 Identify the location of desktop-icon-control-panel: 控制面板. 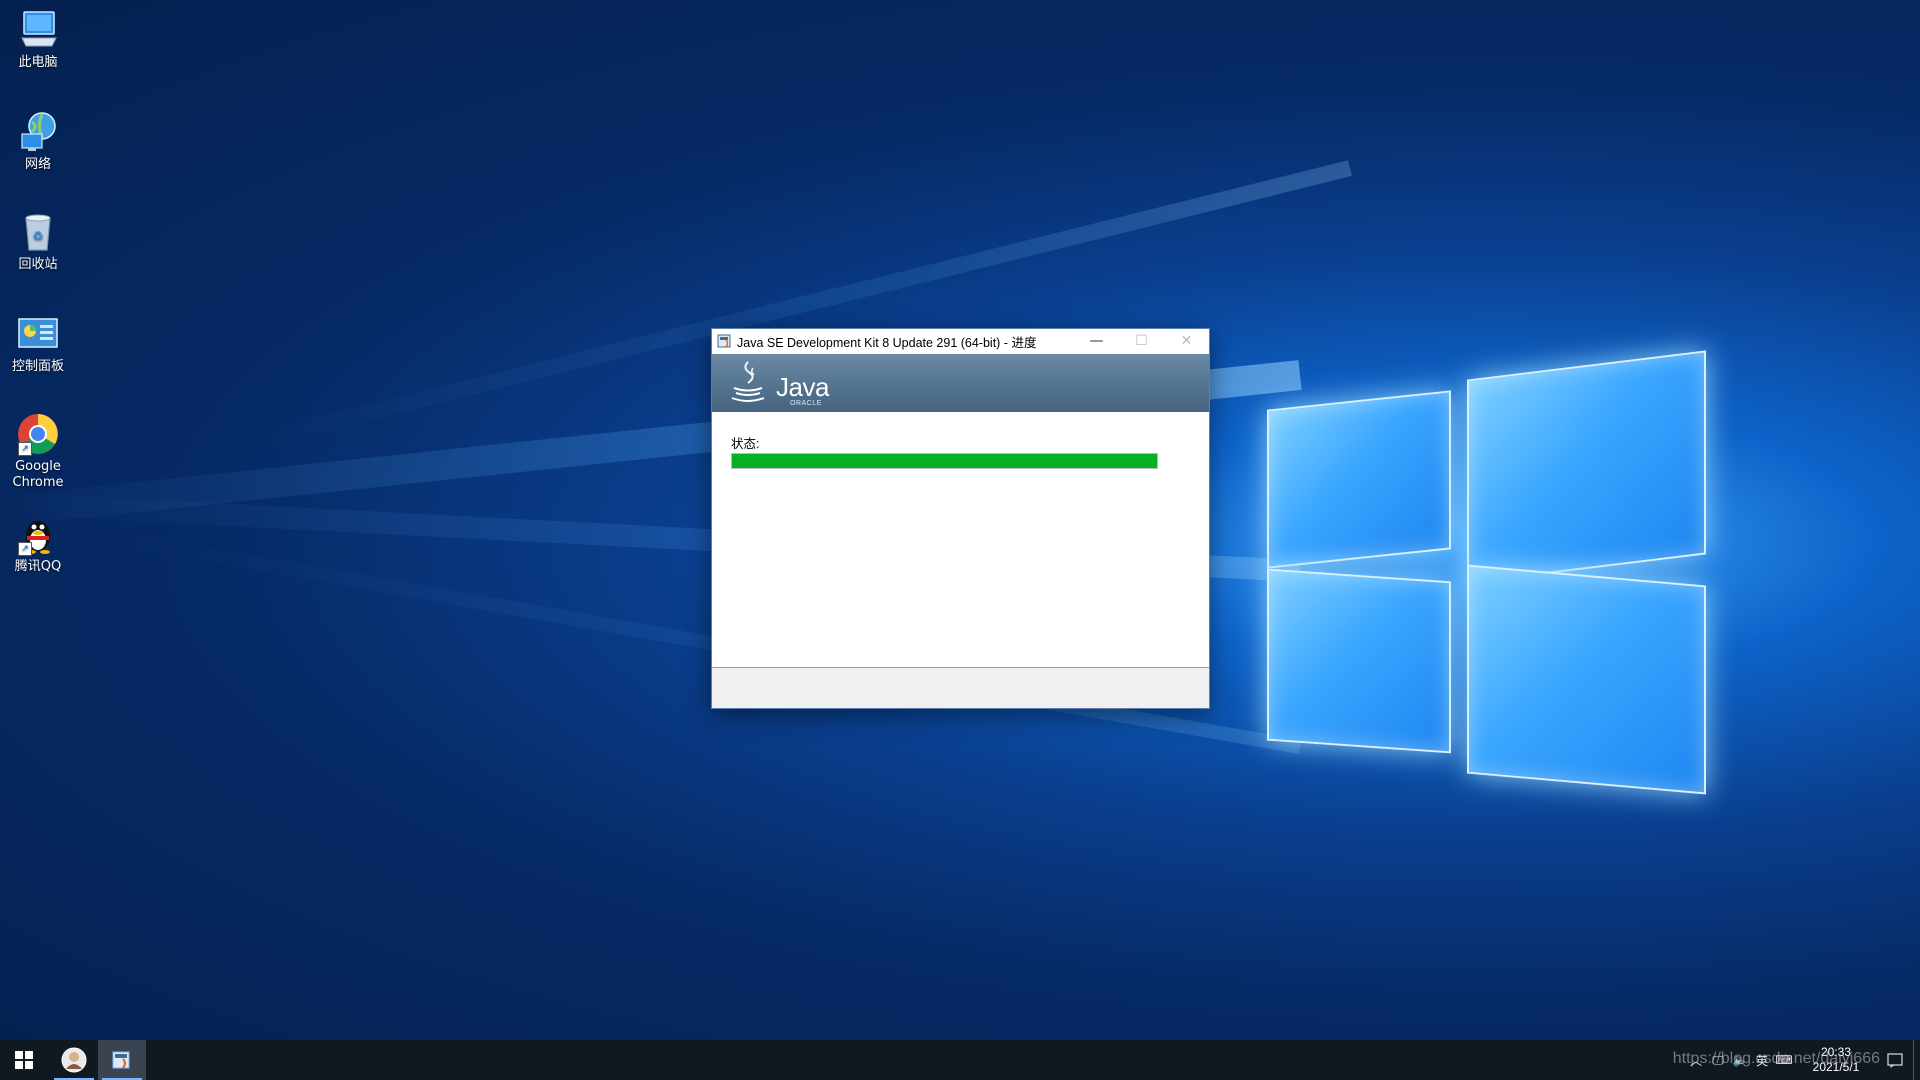
(38, 343).